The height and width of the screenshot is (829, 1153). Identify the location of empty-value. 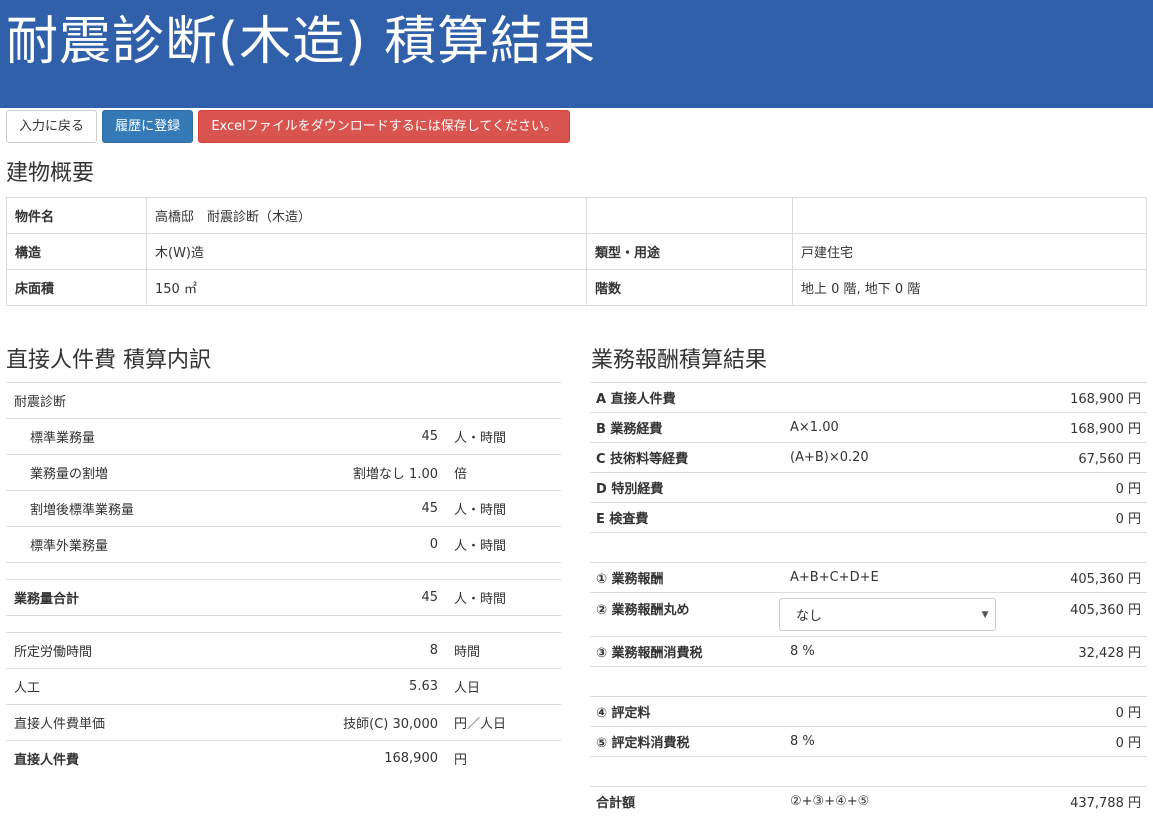
(969, 215).